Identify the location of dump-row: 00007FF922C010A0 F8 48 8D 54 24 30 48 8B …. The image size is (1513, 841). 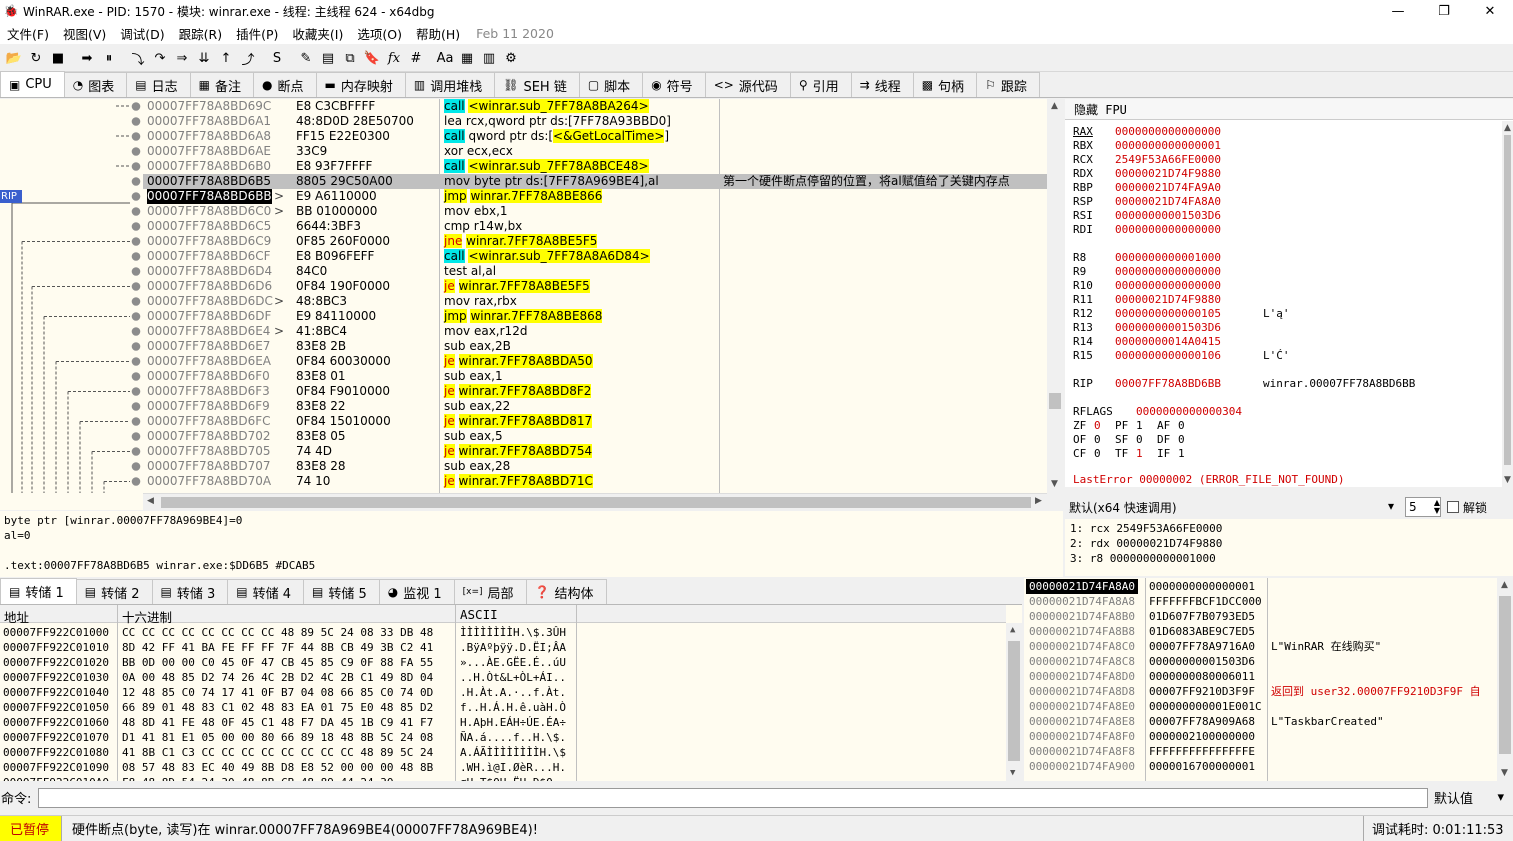
(503, 778).